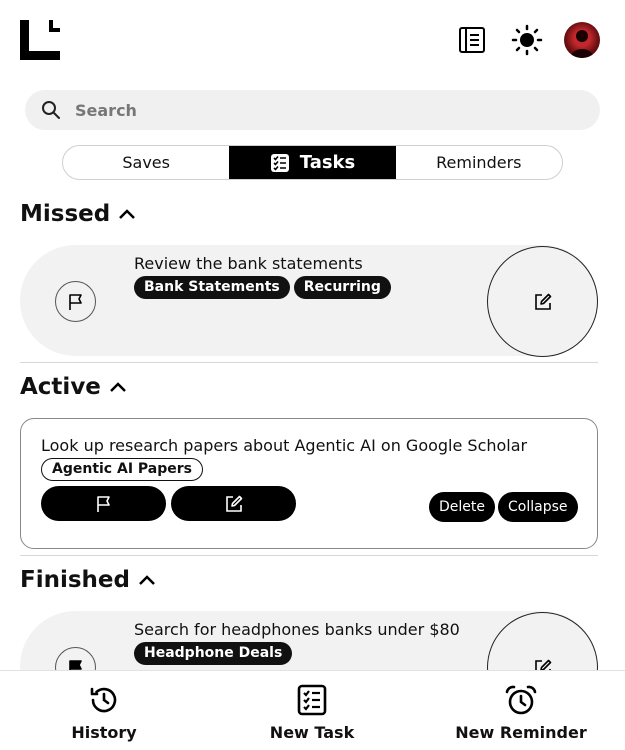 The height and width of the screenshot is (750, 625). I want to click on section-missed-header: Missed, so click(78, 214).